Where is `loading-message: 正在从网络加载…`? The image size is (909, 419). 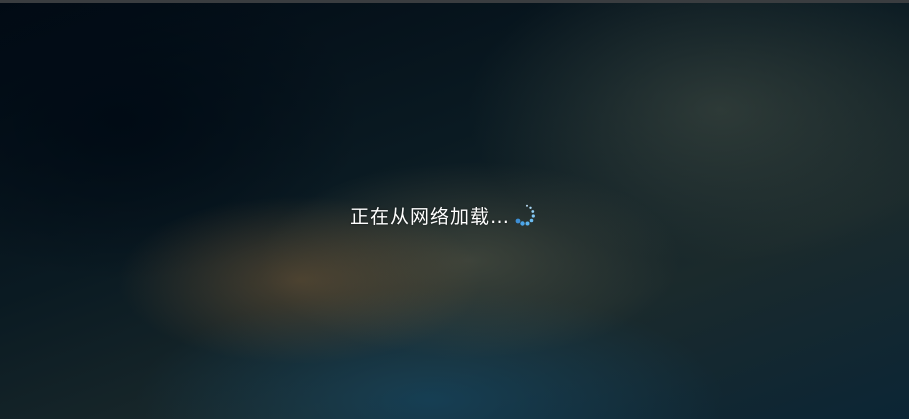 loading-message: 正在从网络加载… is located at coordinates (430, 216).